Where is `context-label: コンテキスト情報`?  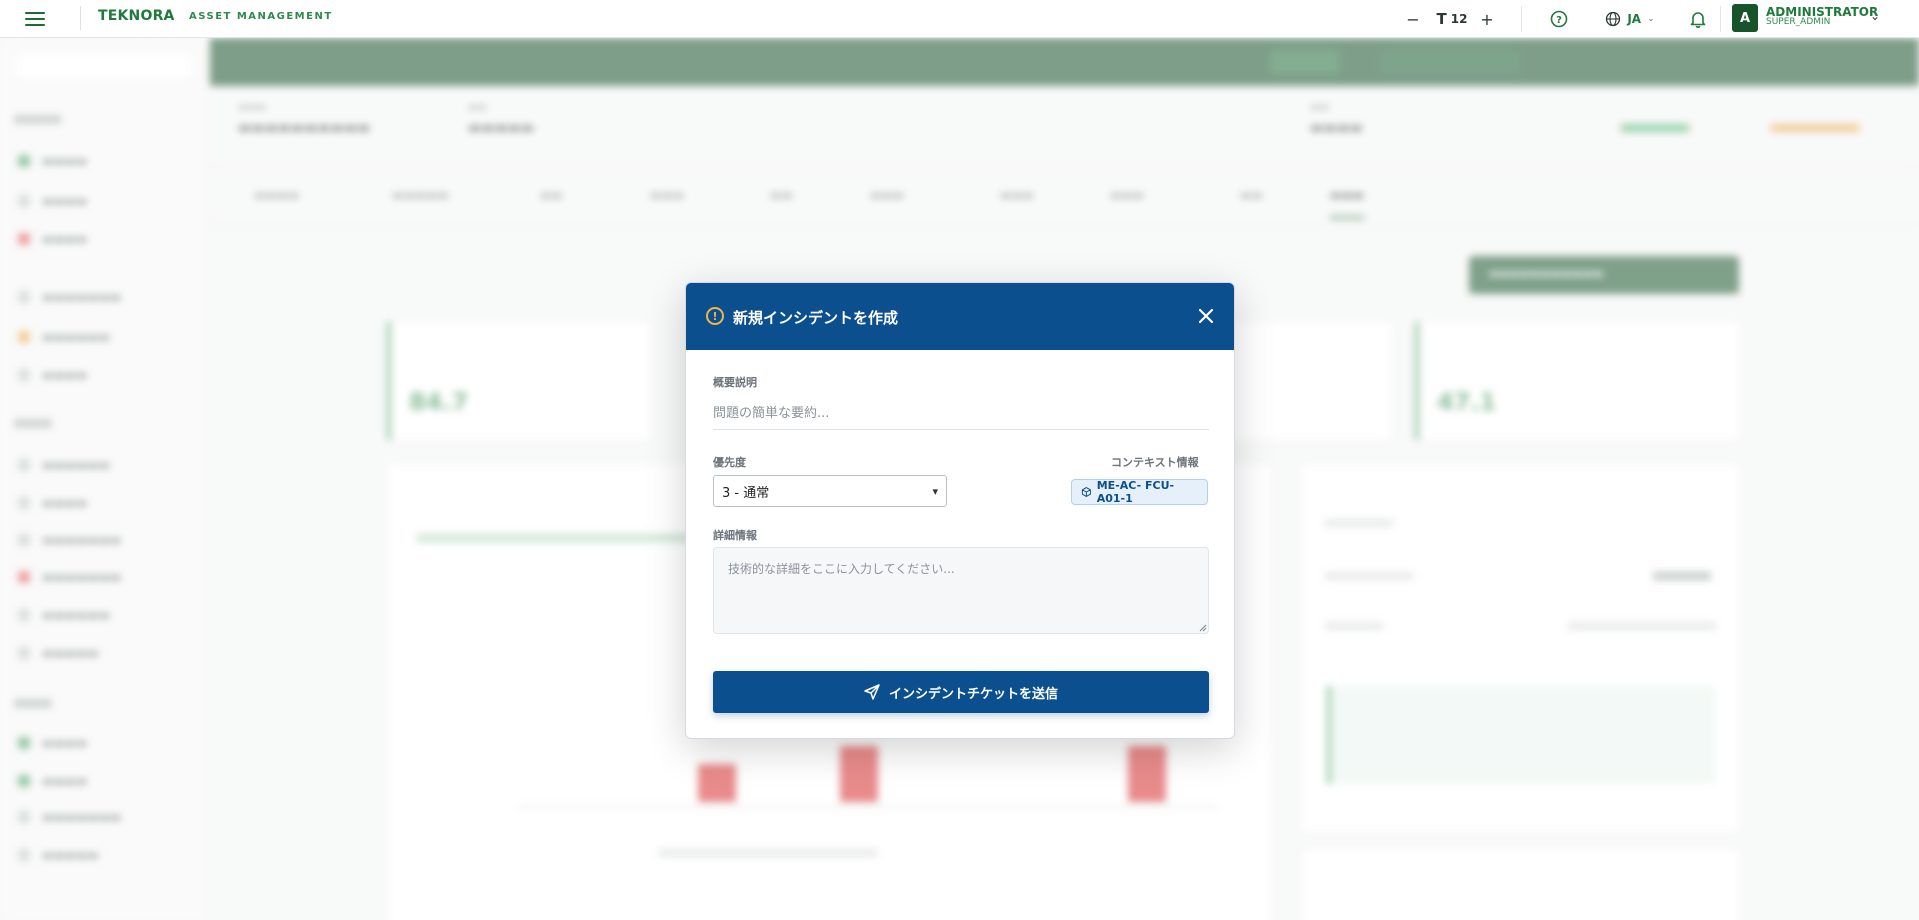
context-label: コンテキスト情報 is located at coordinates (1155, 462).